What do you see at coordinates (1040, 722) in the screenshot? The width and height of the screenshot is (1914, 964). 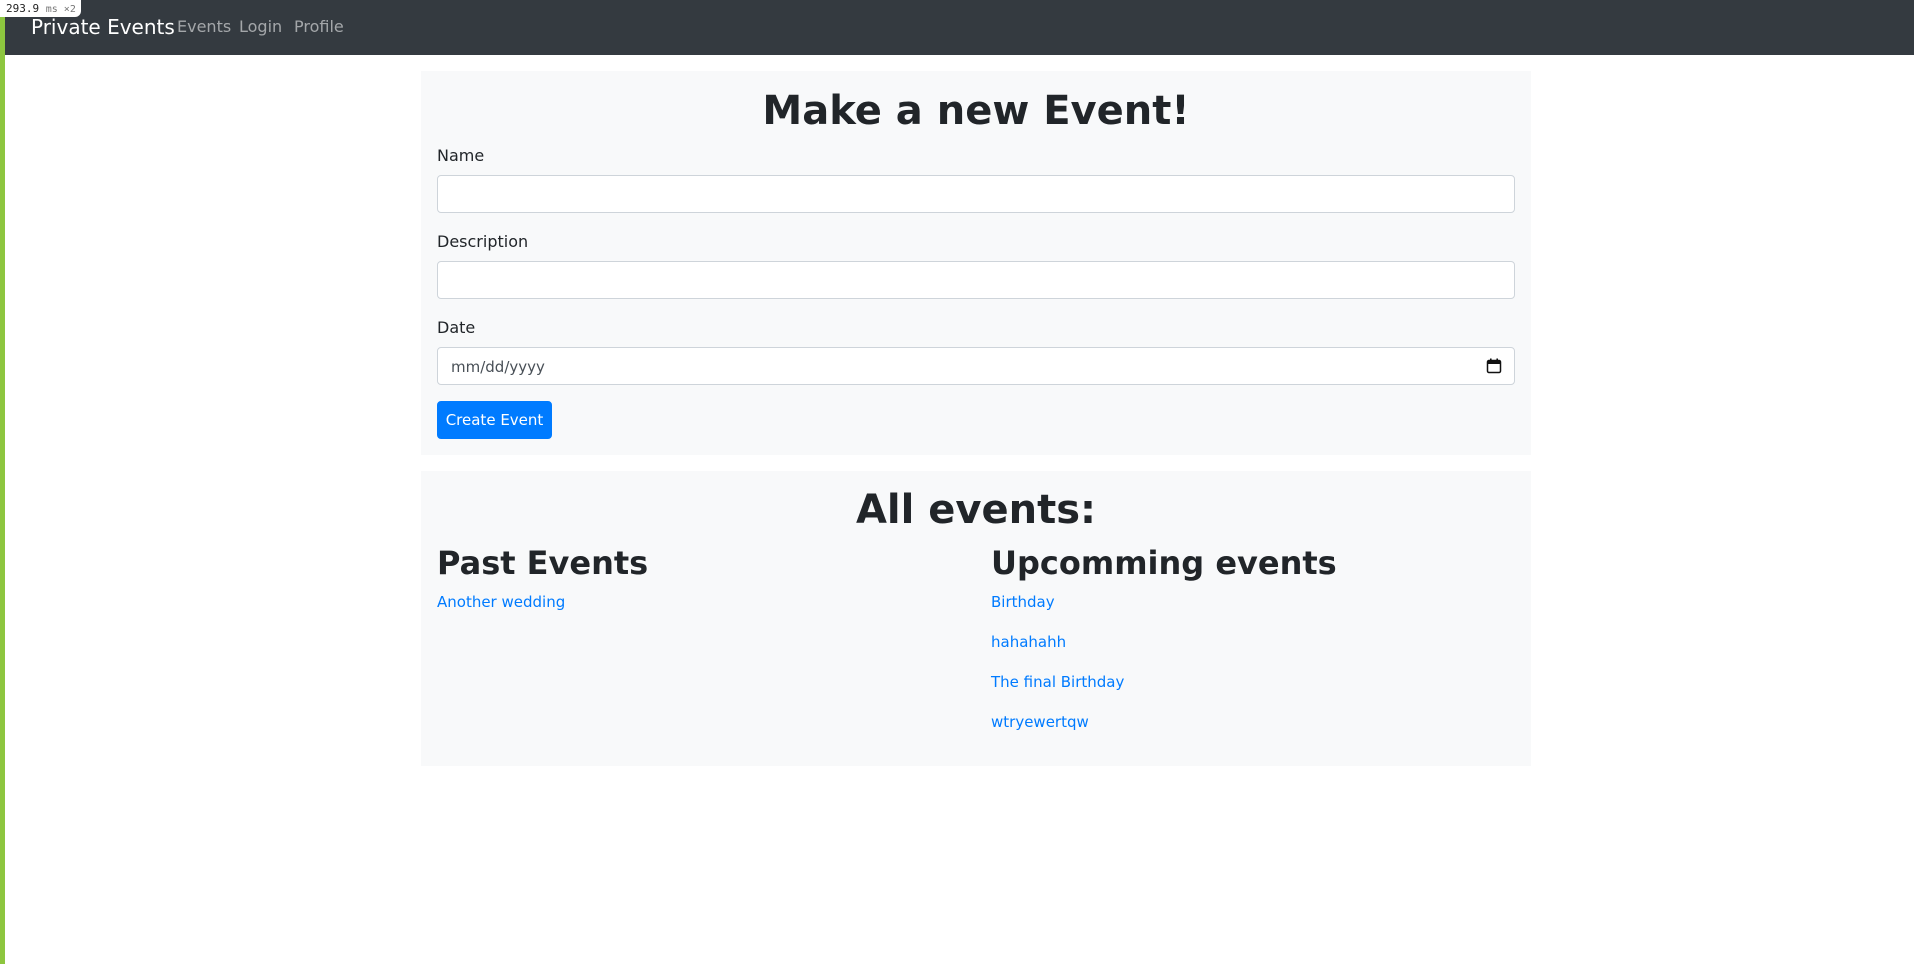 I see `upcoming-event-link: wtryewertqw` at bounding box center [1040, 722].